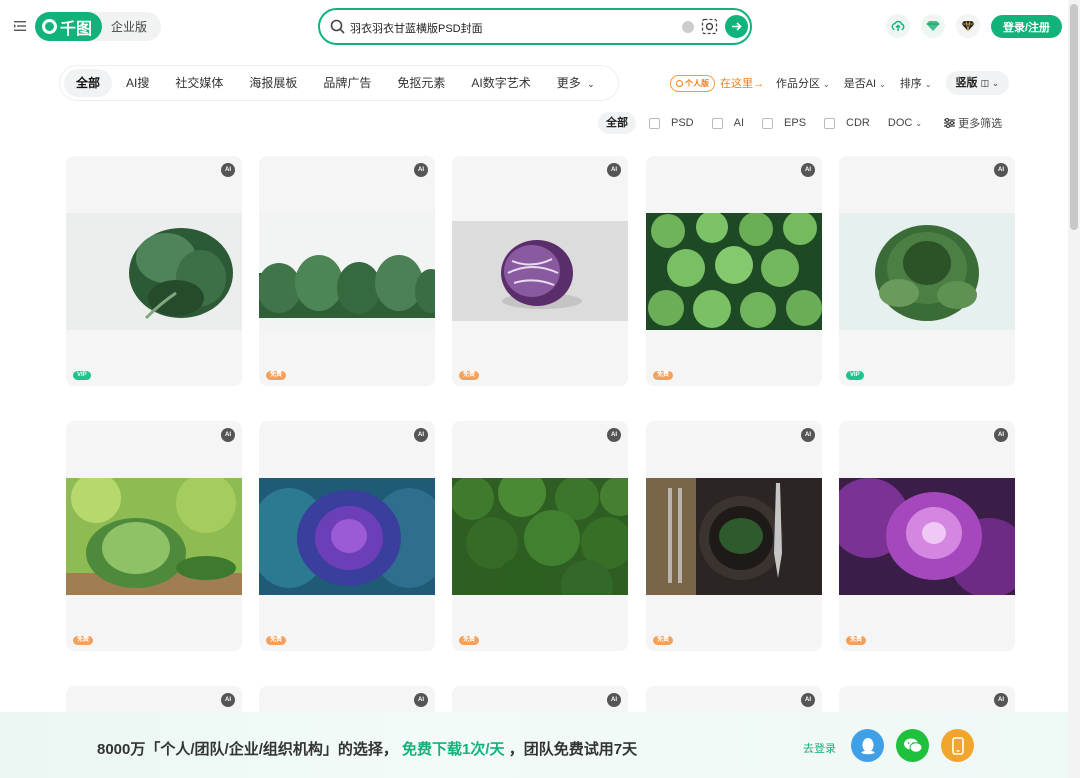 The width and height of the screenshot is (1080, 778). I want to click on qq-icon, so click(867, 745).